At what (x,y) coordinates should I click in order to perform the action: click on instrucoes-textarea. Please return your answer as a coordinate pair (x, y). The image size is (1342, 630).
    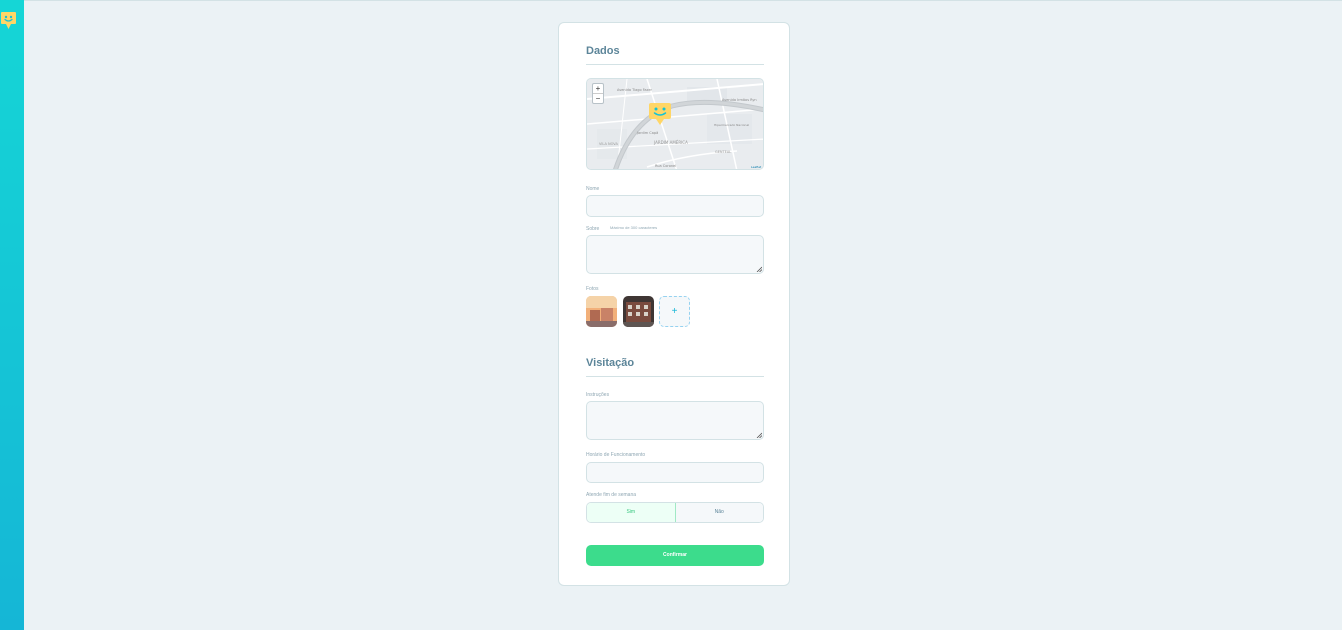
    Looking at the image, I should click on (675, 420).